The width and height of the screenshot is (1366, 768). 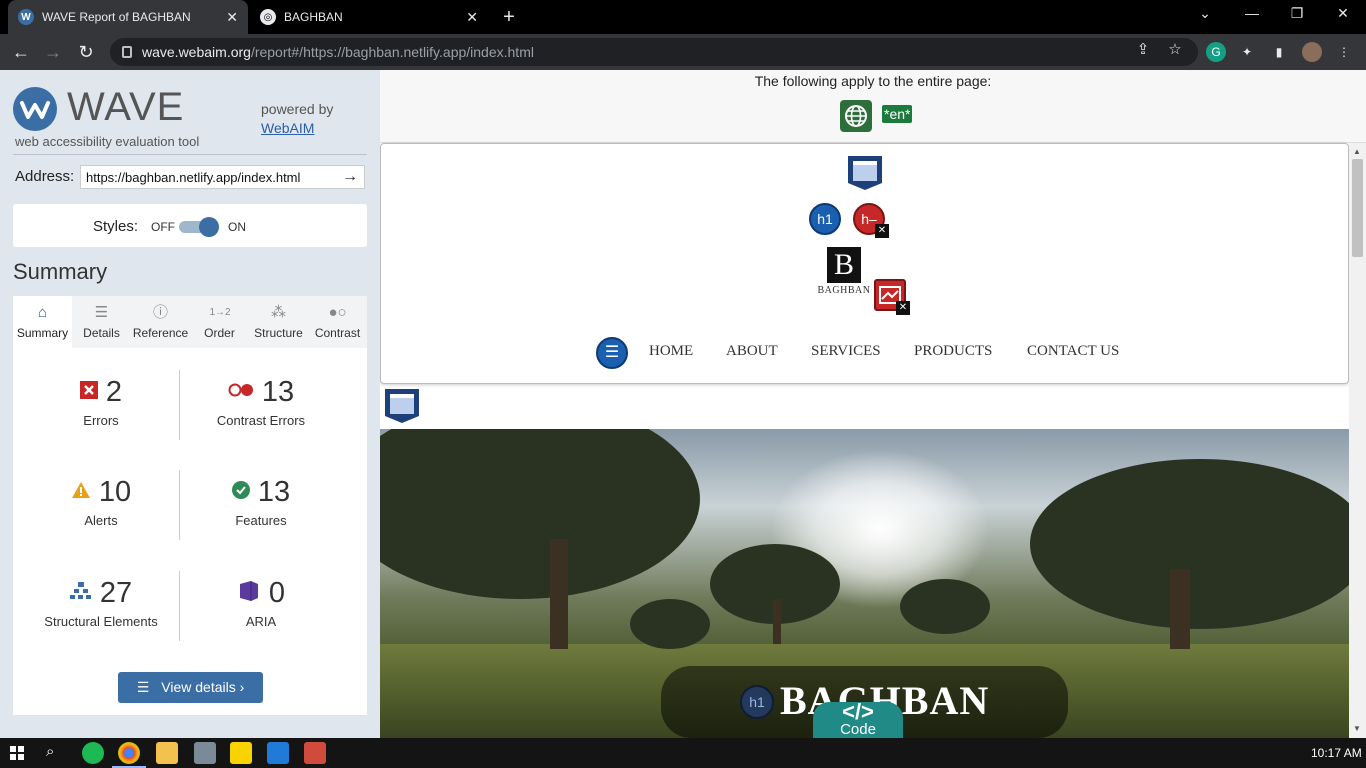 I want to click on tab-wave-report: W WAVE Report of BAGHBAN ✕, so click(x=128, y=17).